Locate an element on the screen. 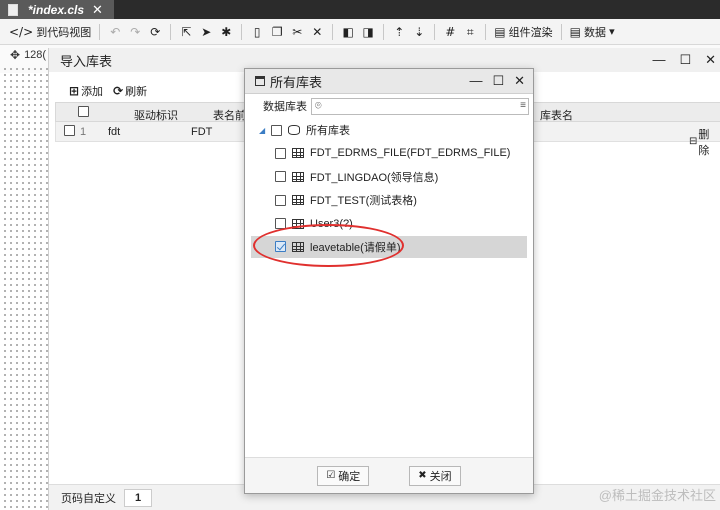 This screenshot has width=720, height=510. move-icon: ✥ is located at coordinates (15, 55).